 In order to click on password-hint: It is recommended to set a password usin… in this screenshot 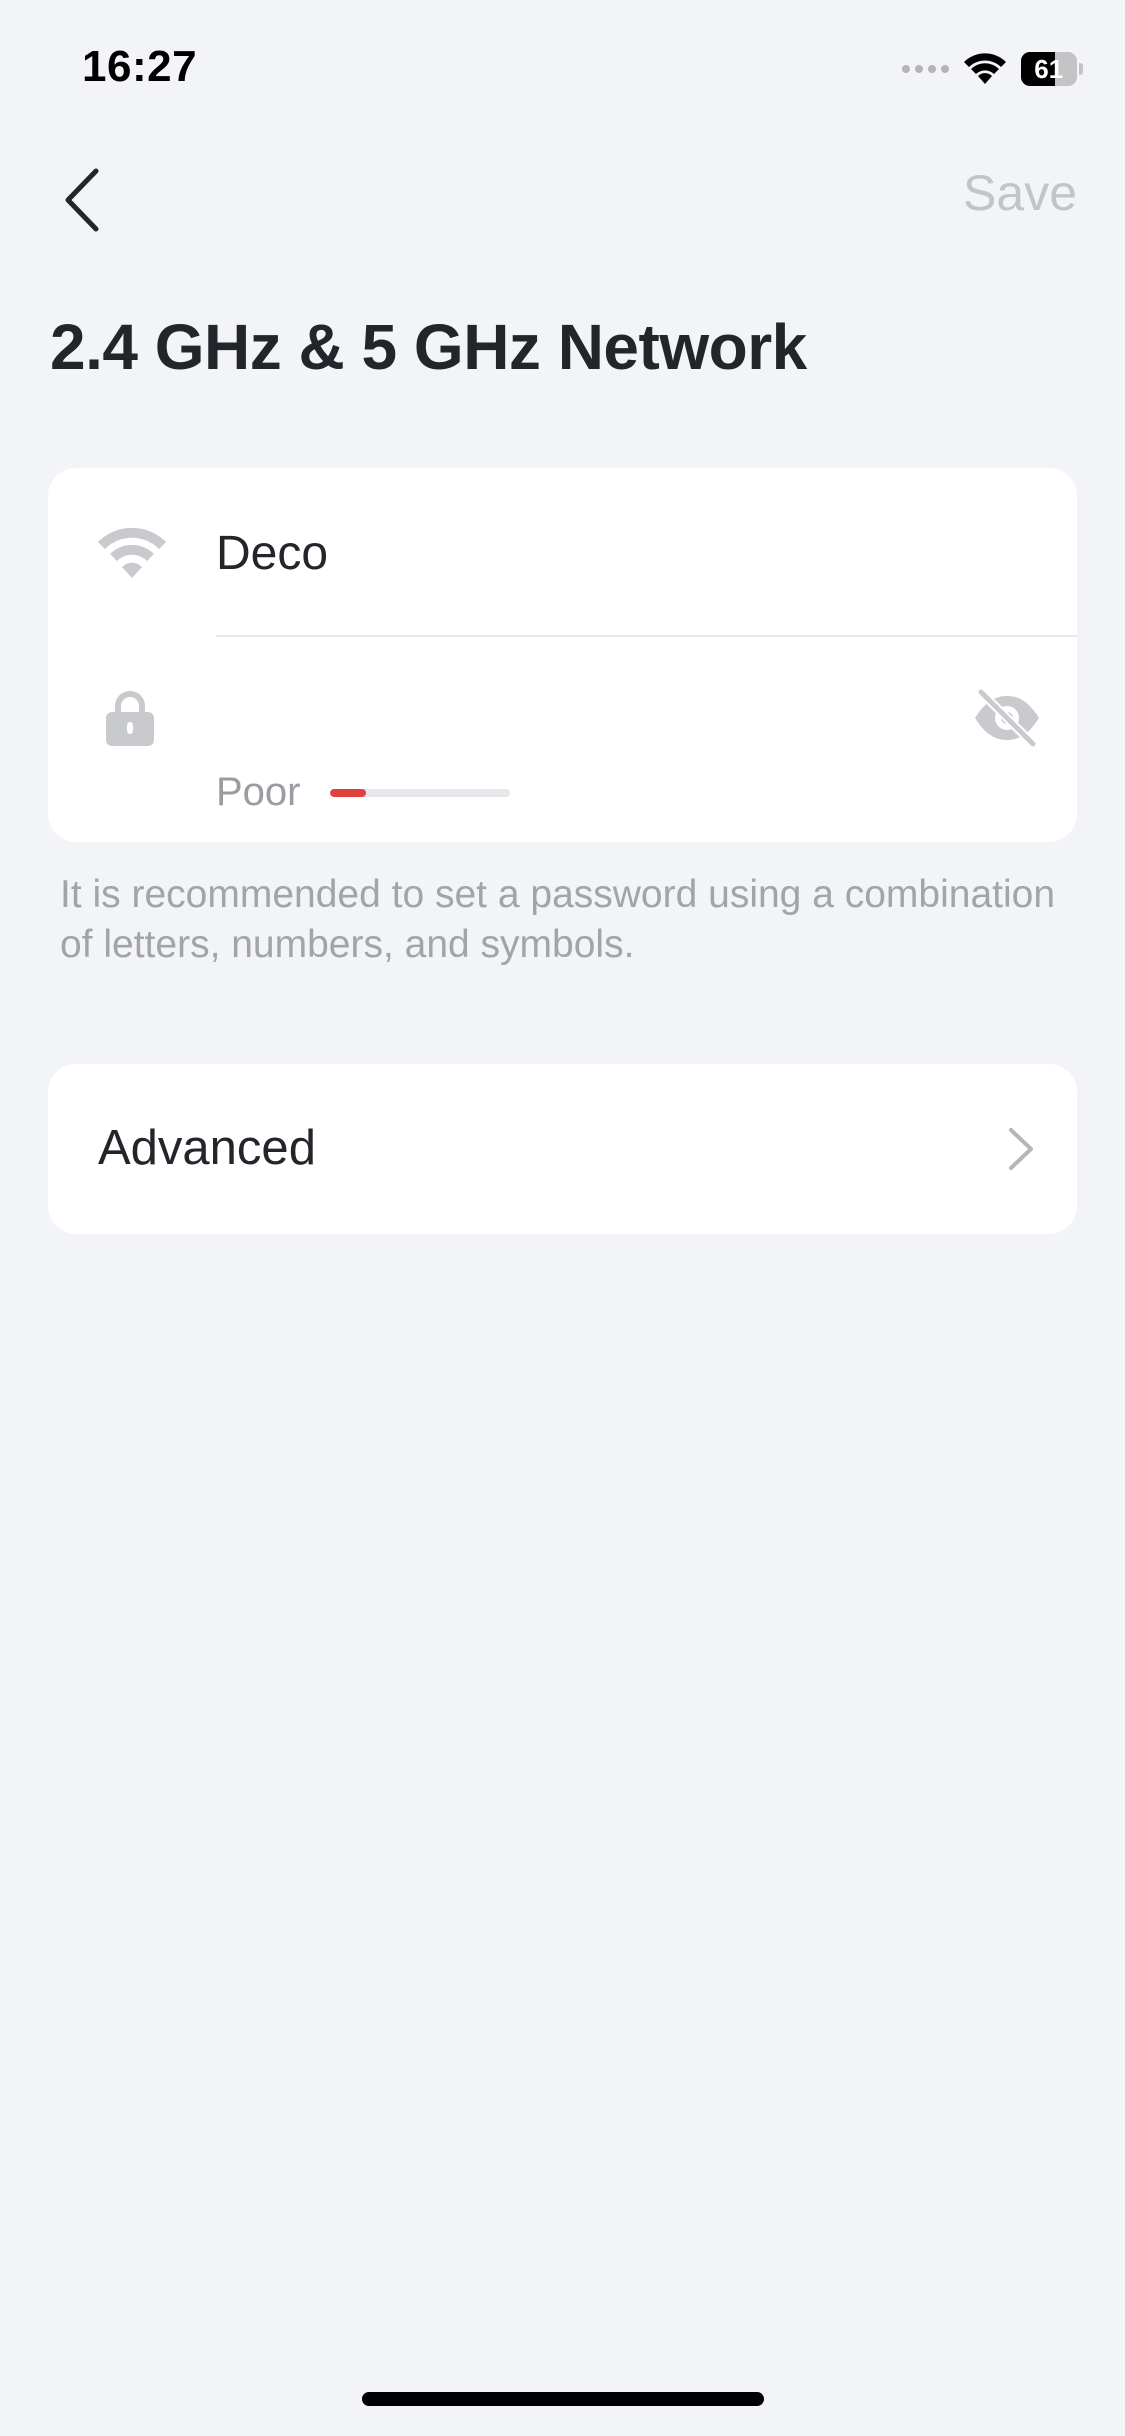, I will do `click(558, 919)`.